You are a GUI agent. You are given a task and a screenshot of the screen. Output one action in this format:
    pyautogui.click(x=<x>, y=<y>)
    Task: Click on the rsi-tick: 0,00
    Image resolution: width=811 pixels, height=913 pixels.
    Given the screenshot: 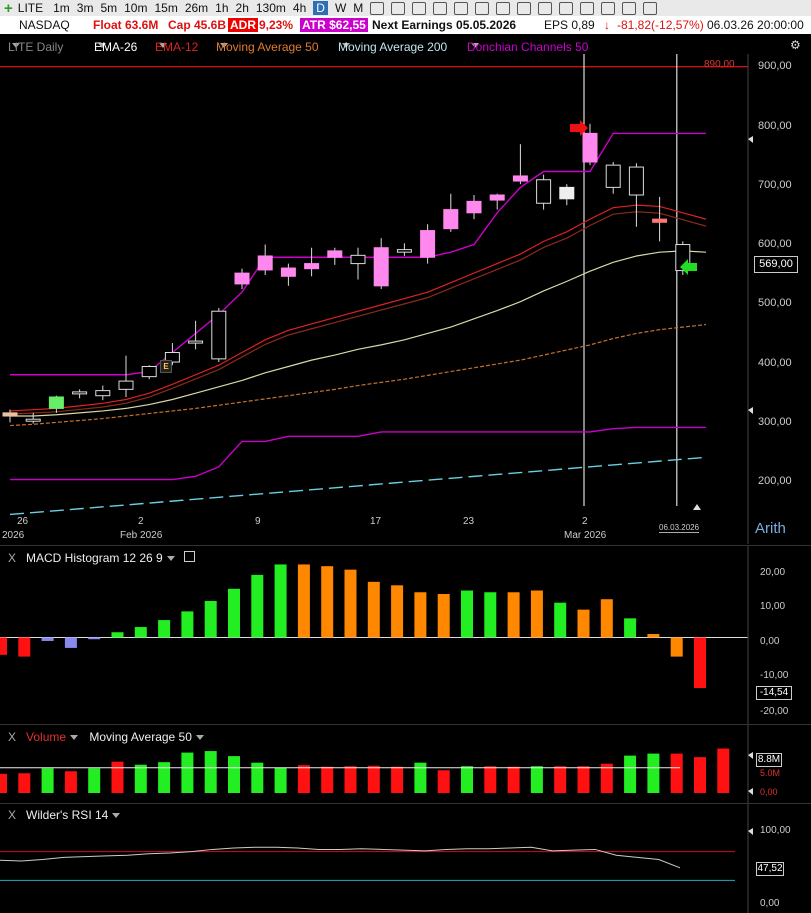 What is the action you would take?
    pyautogui.click(x=770, y=903)
    